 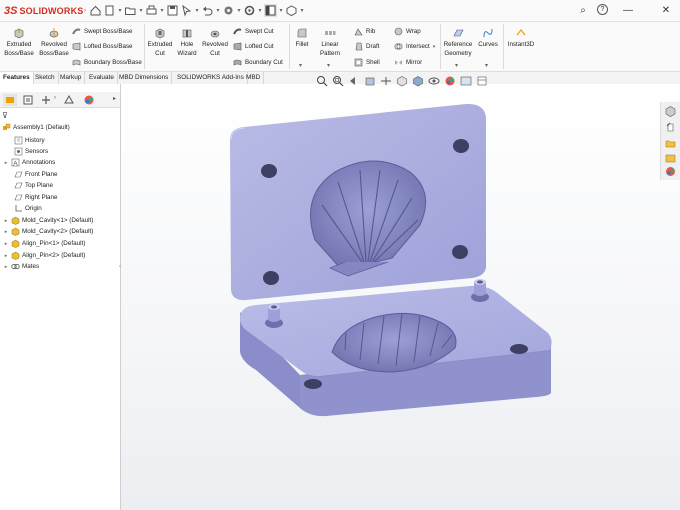 What do you see at coordinates (418, 81) in the screenshot?
I see `display-style-icon` at bounding box center [418, 81].